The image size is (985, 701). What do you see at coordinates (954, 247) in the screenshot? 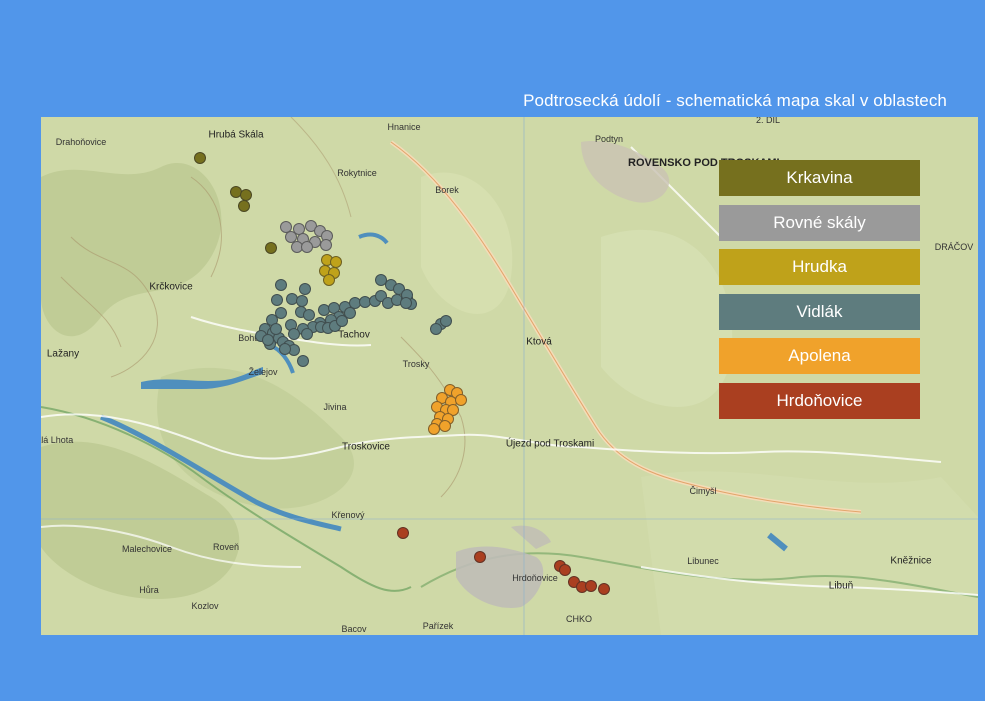
I see `place-label: DRÁČOV` at bounding box center [954, 247].